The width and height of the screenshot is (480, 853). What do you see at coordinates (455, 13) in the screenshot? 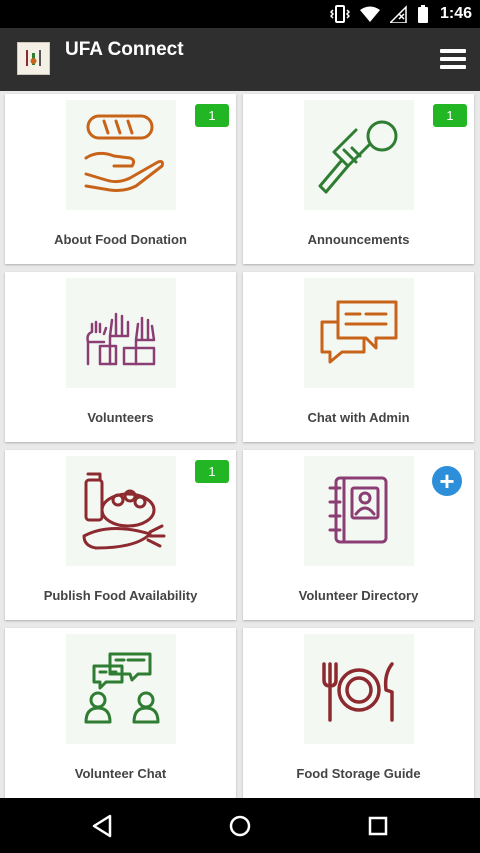
I see `clock: 1:46` at bounding box center [455, 13].